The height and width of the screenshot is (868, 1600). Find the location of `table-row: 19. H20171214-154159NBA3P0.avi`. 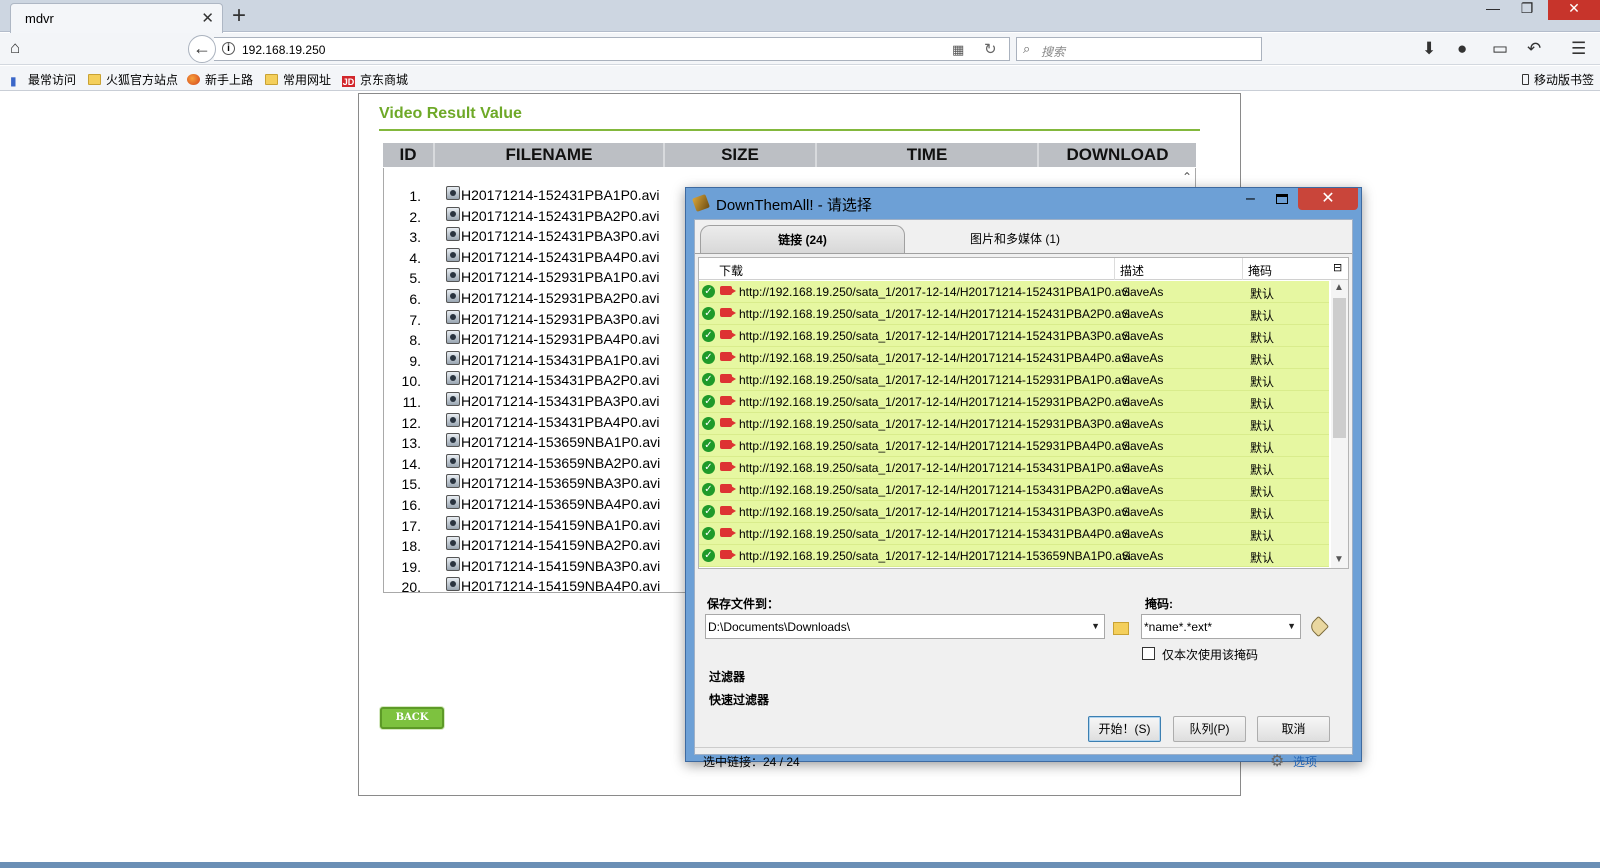

table-row: 19. H20171214-154159NBA3P0.avi is located at coordinates (533, 566).